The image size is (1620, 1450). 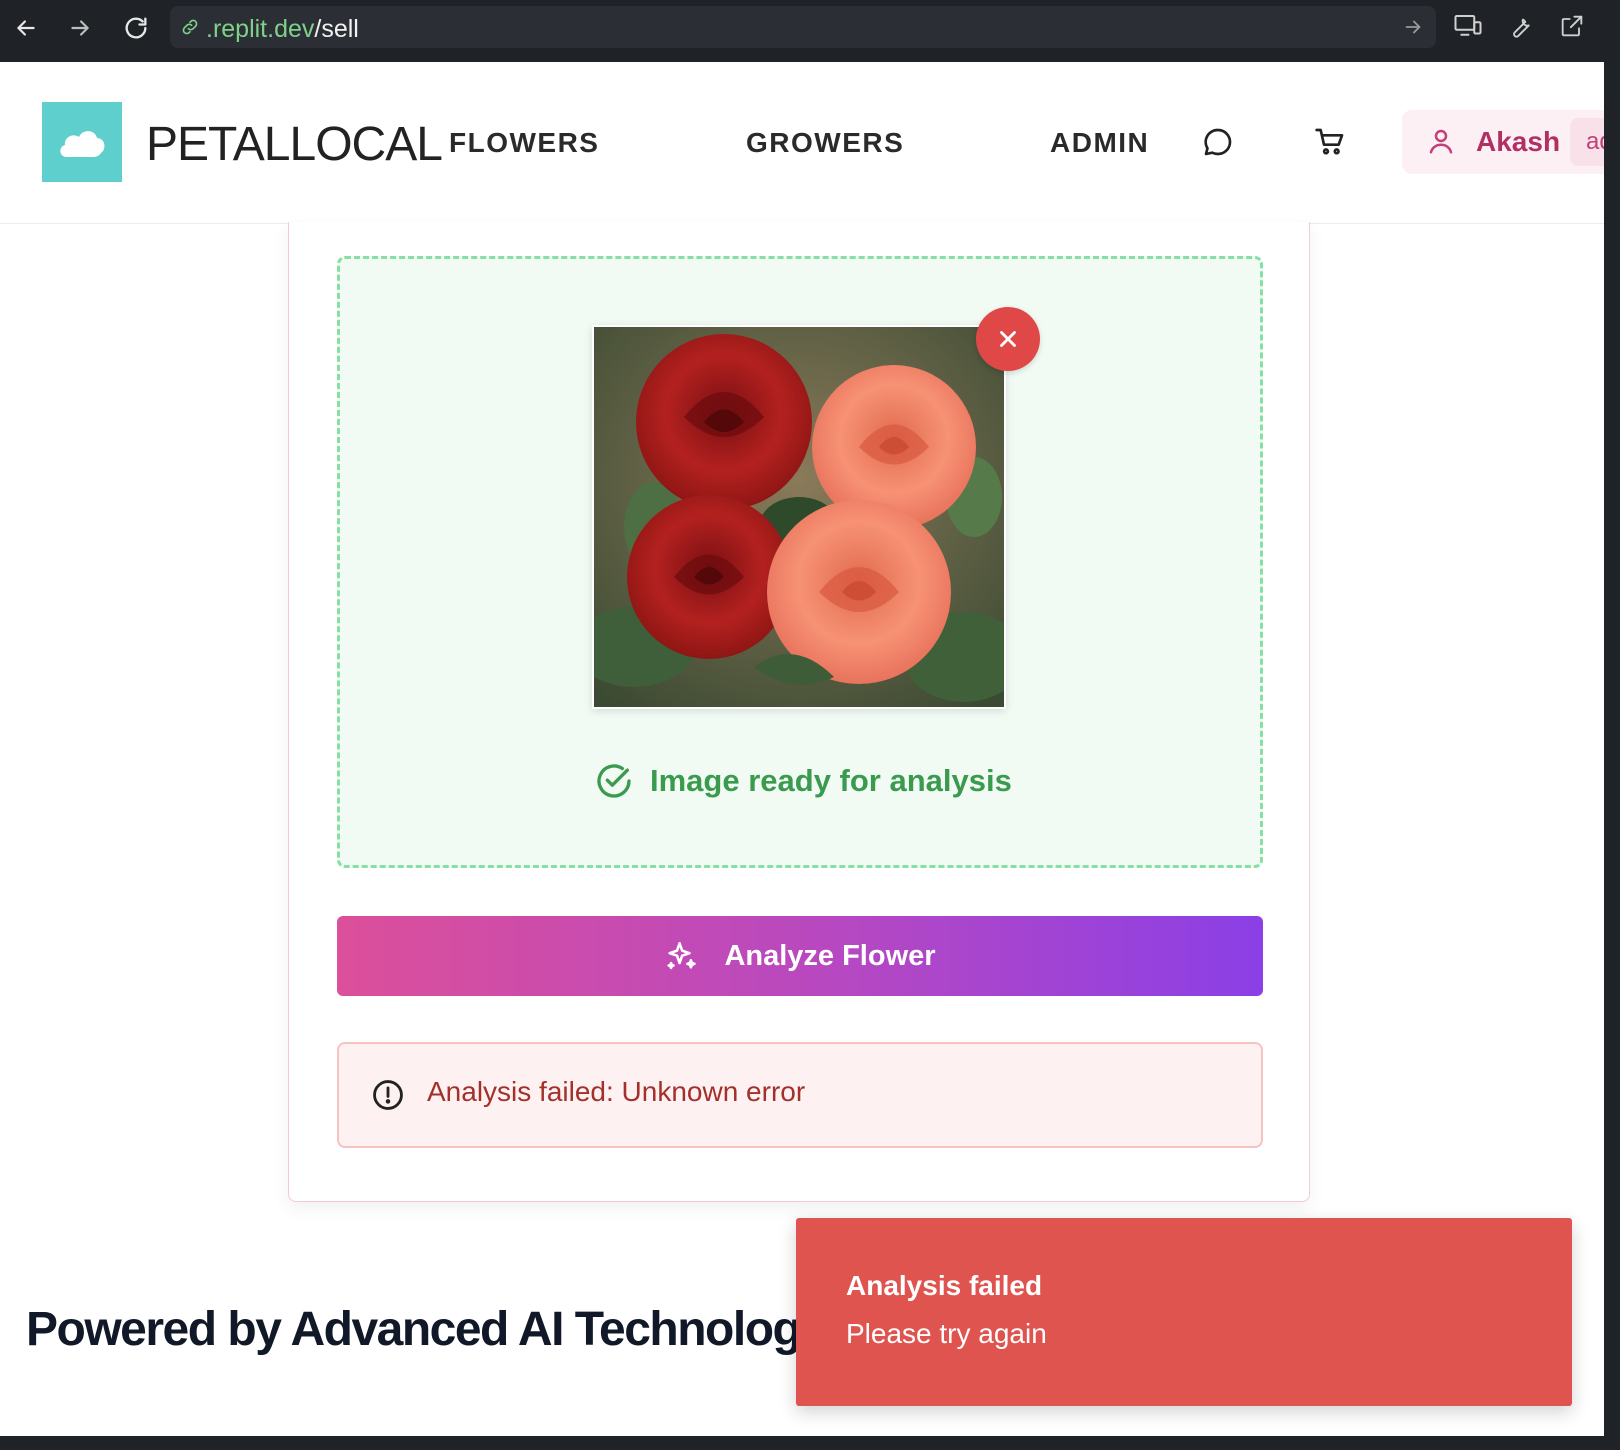 What do you see at coordinates (1441, 141) in the screenshot?
I see `user-icon` at bounding box center [1441, 141].